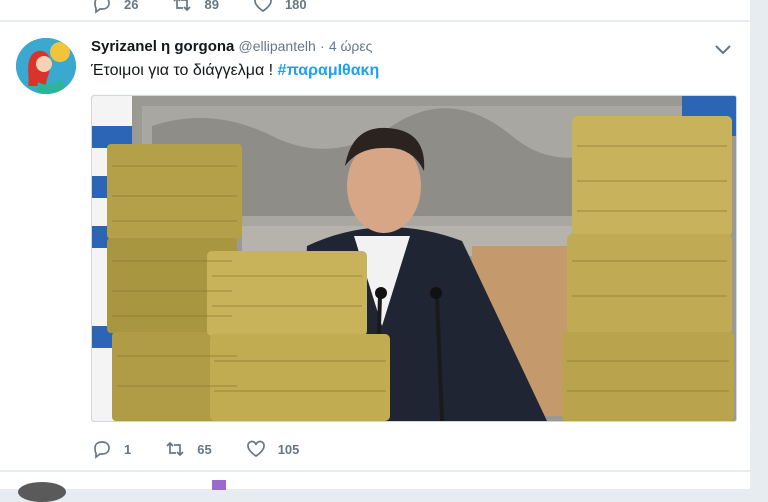 The width and height of the screenshot is (768, 502). Describe the element at coordinates (288, 449) in the screenshot. I see `like-count: 105` at that location.